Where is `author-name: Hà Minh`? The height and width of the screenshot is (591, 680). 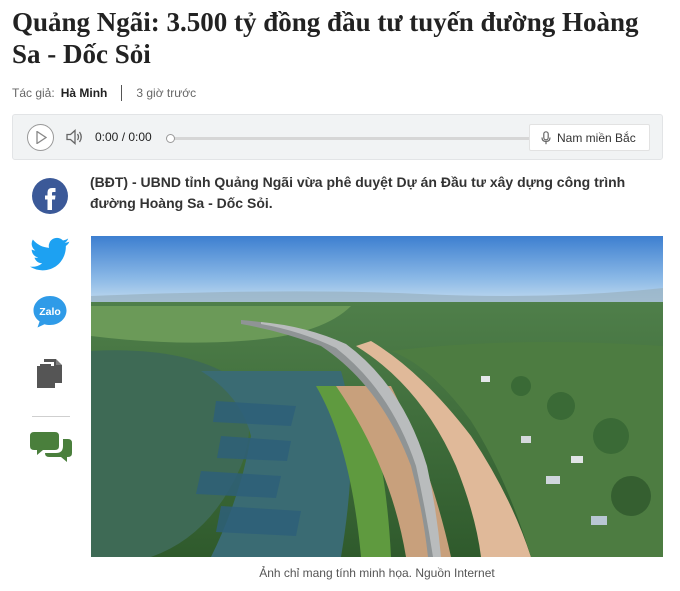 author-name: Hà Minh is located at coordinates (84, 93).